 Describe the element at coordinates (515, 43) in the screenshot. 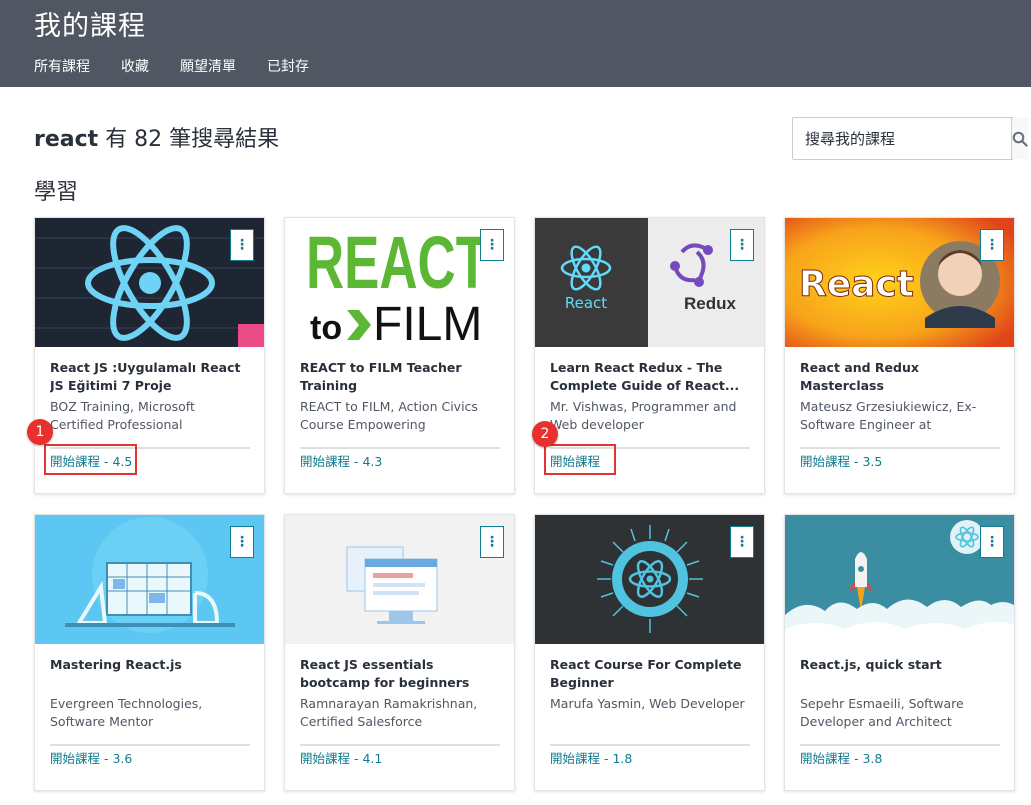

I see `header-bar: 我的課程 所有課程 收藏 願望清單 已封存` at that location.